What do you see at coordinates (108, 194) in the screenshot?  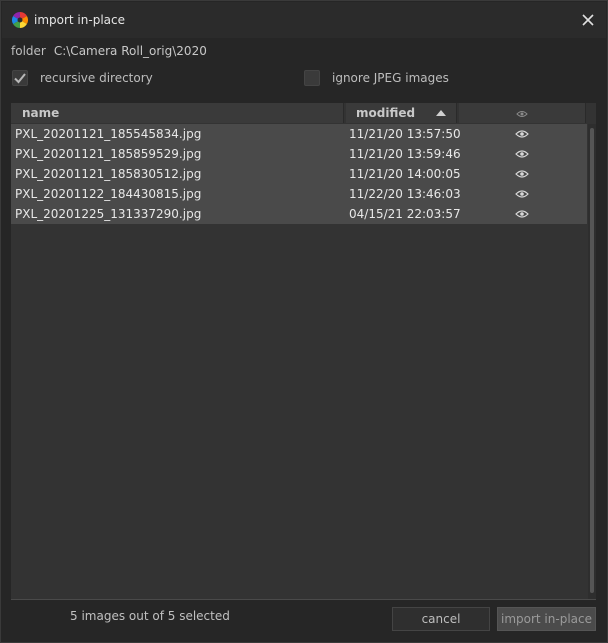 I see `file-name: PXL_20201122_184430815.jpg` at bounding box center [108, 194].